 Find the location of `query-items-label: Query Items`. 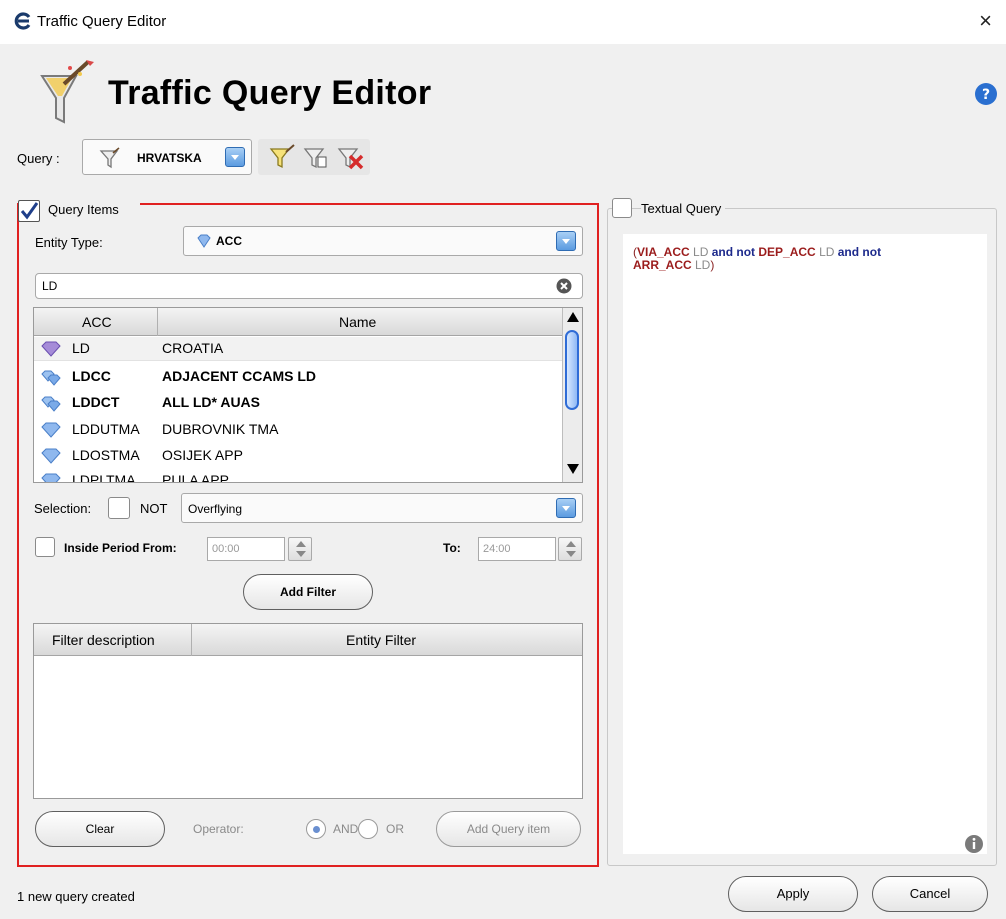

query-items-label: Query Items is located at coordinates (83, 209).